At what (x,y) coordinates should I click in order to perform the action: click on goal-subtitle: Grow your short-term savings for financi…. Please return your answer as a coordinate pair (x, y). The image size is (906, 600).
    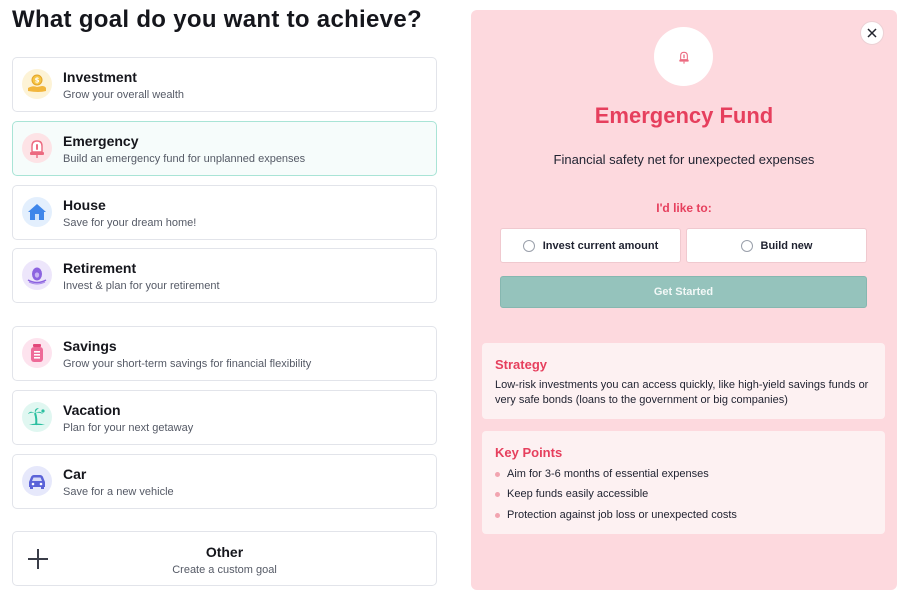
    Looking at the image, I should click on (187, 364).